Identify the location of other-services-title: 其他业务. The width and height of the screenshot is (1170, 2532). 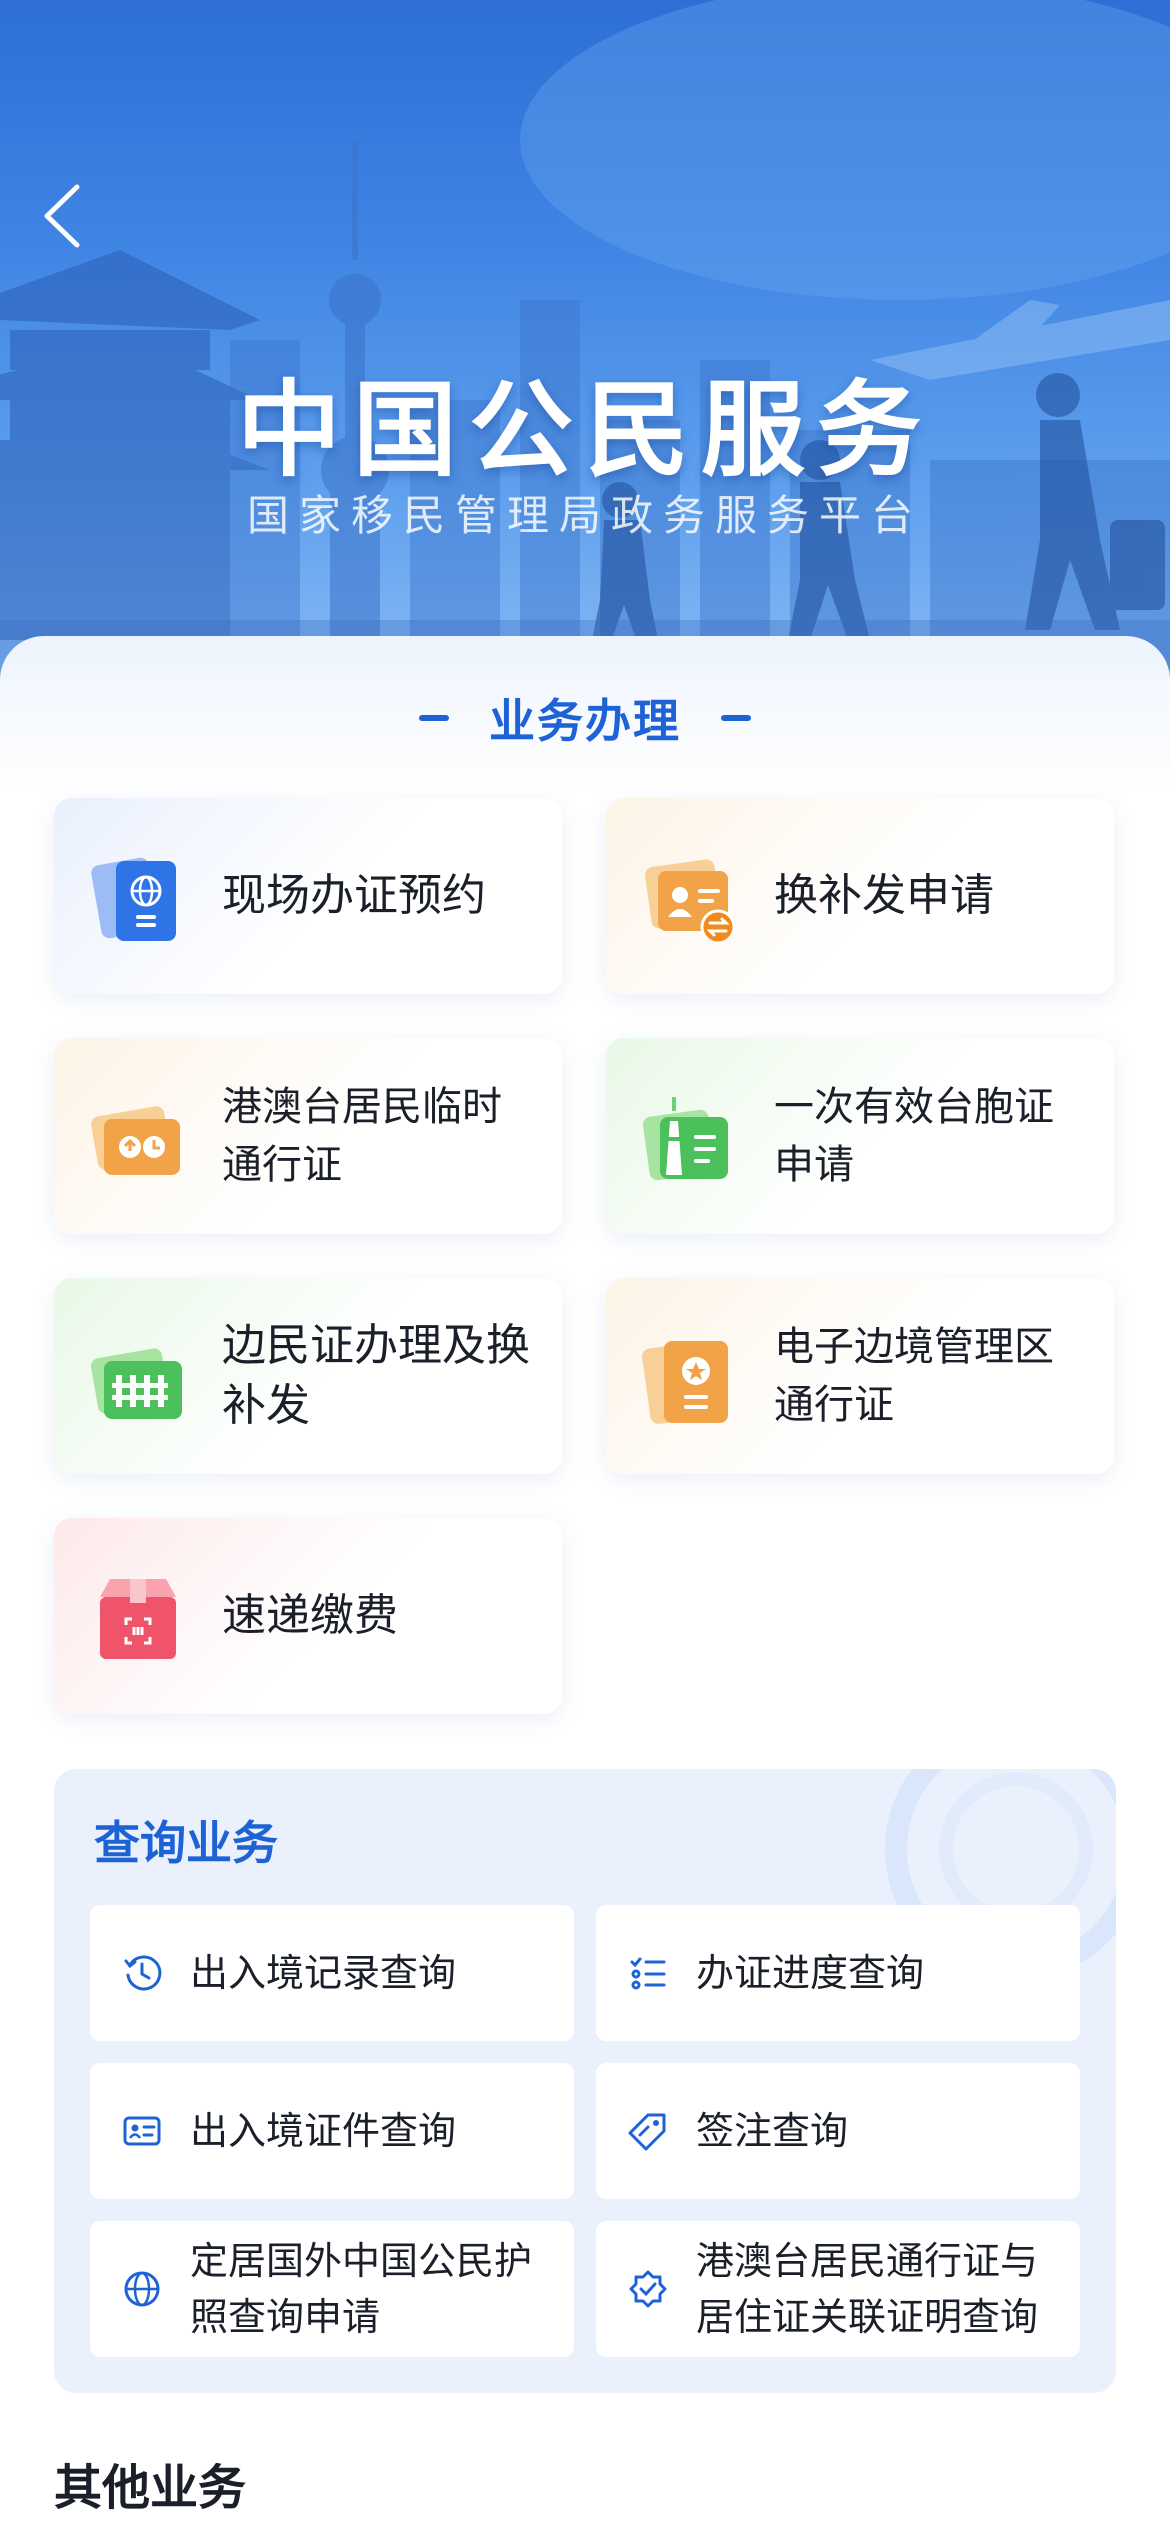
(150, 2488).